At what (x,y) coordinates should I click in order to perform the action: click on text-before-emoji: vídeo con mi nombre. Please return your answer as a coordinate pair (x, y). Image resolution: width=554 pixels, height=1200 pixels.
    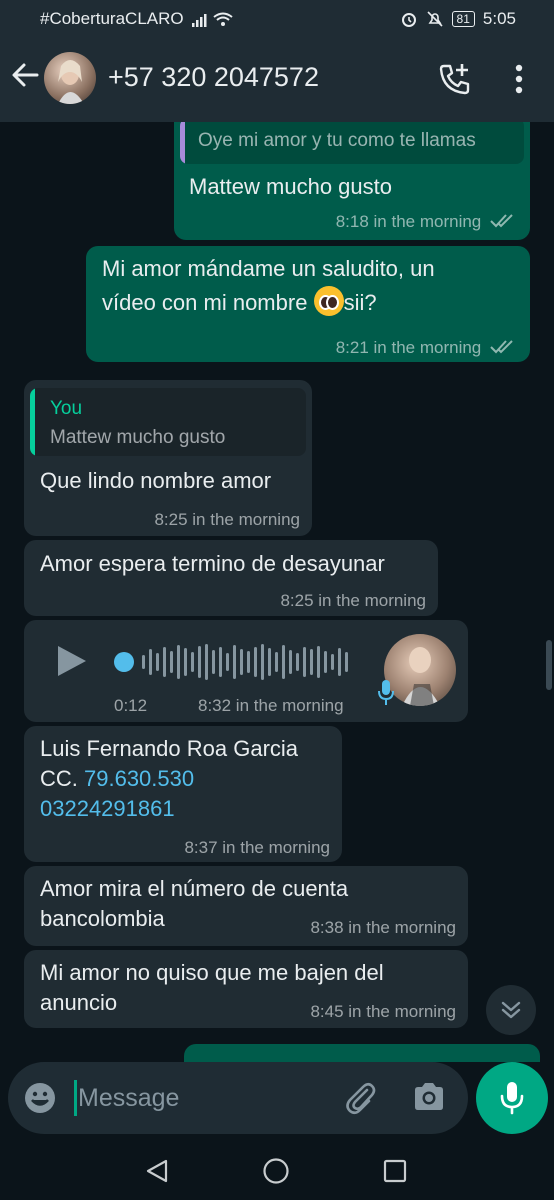
    Looking at the image, I should click on (205, 302).